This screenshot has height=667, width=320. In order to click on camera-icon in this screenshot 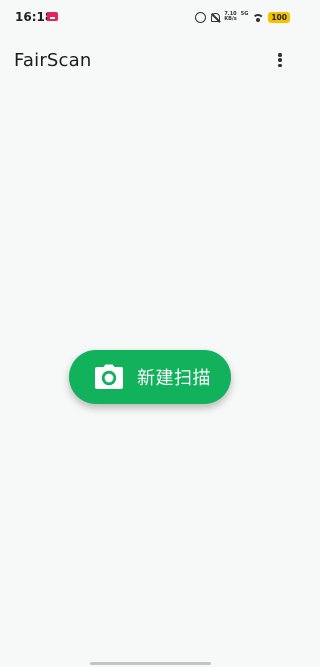, I will do `click(109, 376)`.